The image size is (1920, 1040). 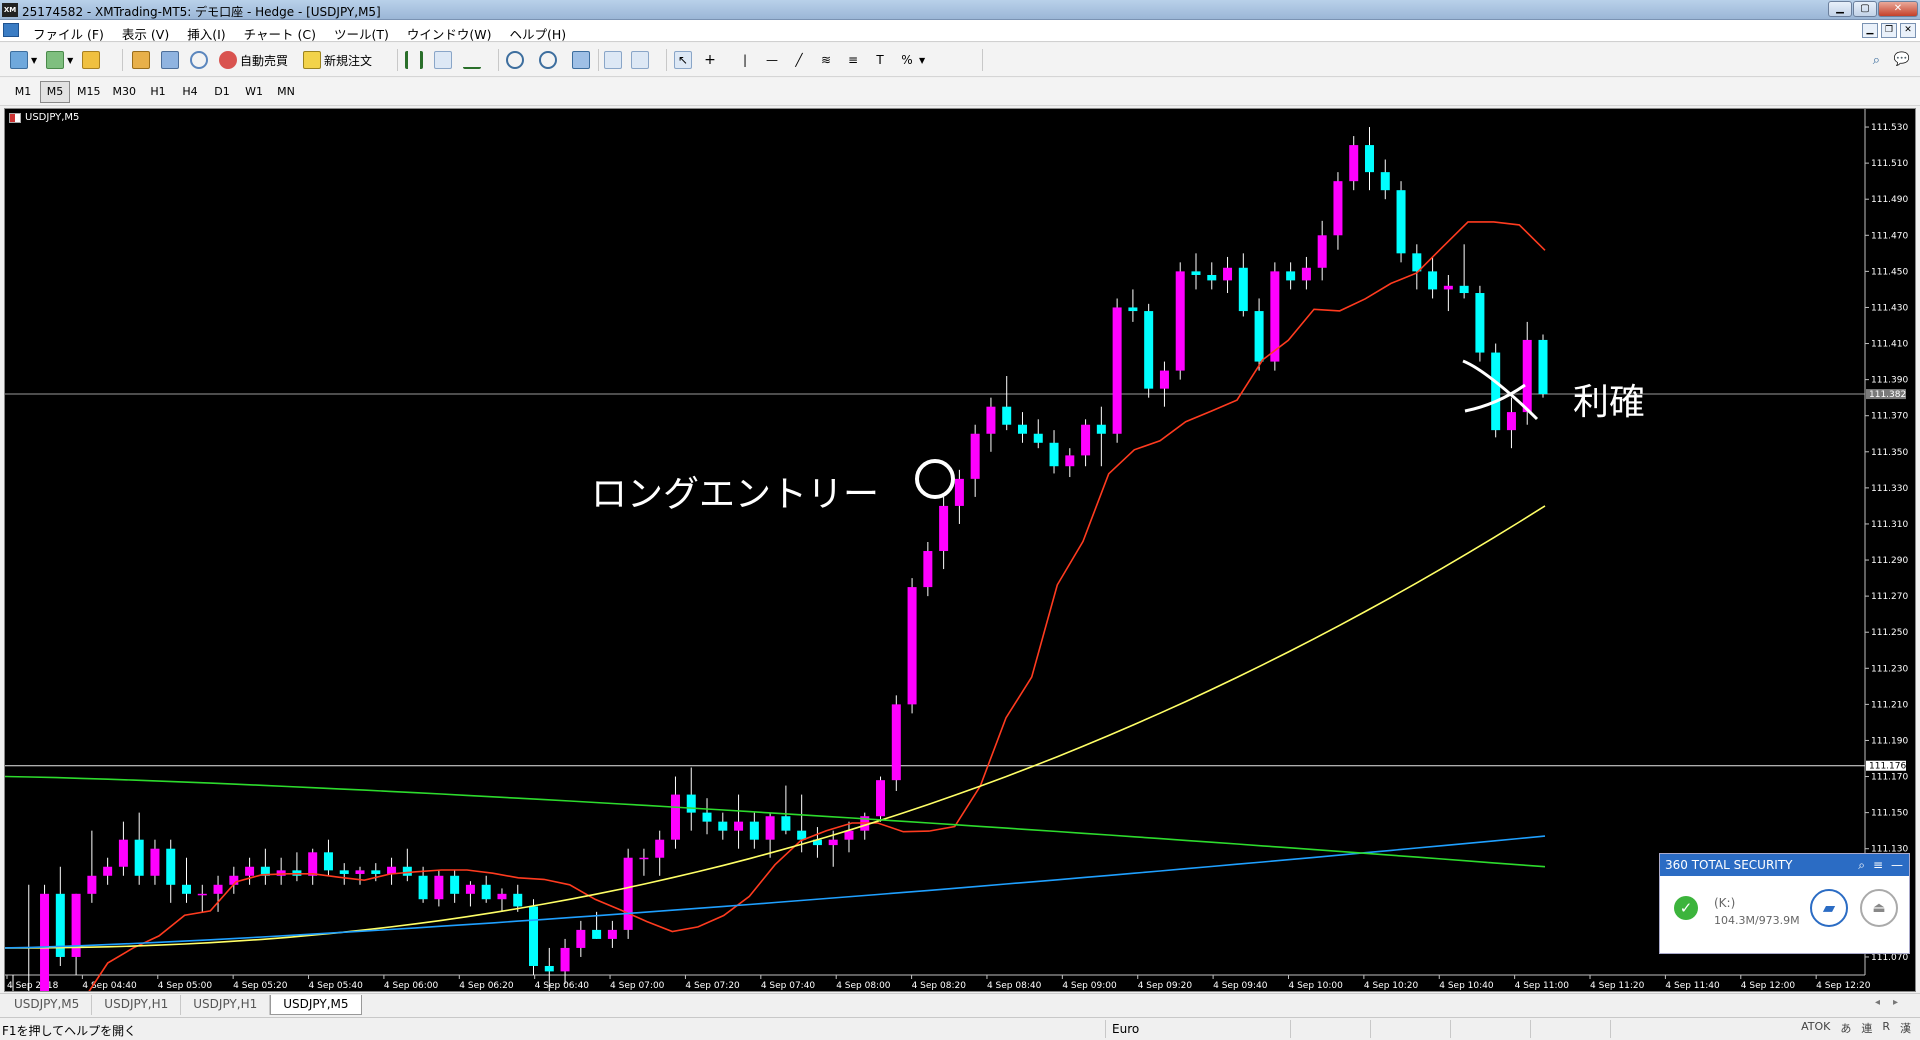 I want to click on y-tick-label: 111.390, so click(x=1889, y=381).